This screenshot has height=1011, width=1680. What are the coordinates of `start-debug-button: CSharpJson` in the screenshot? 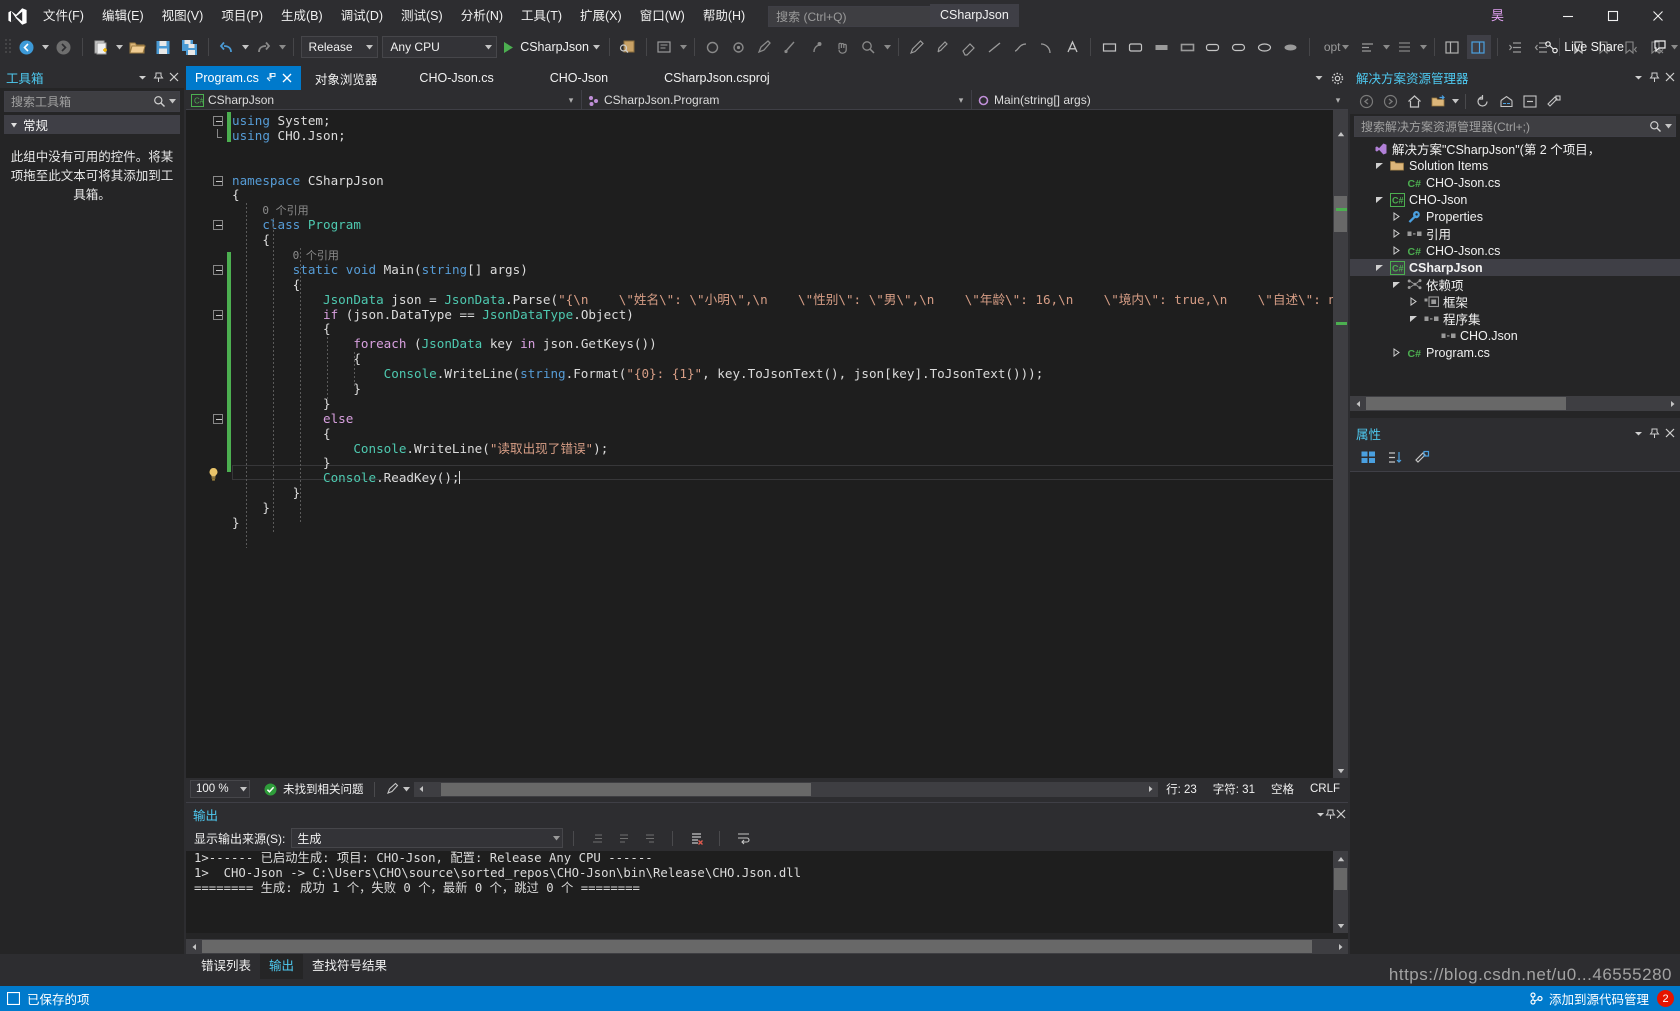 It's located at (551, 47).